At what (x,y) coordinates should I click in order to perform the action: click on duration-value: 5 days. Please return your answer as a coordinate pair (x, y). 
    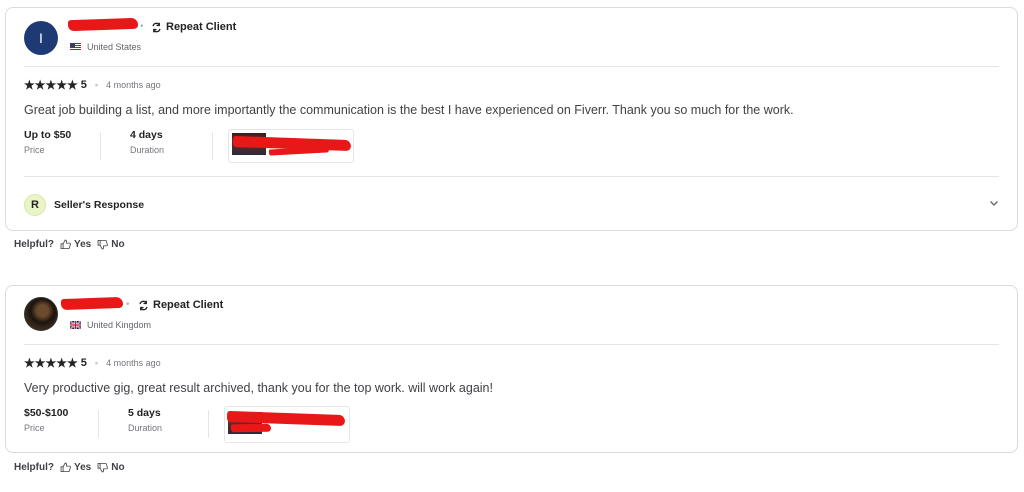
    Looking at the image, I should click on (144, 413).